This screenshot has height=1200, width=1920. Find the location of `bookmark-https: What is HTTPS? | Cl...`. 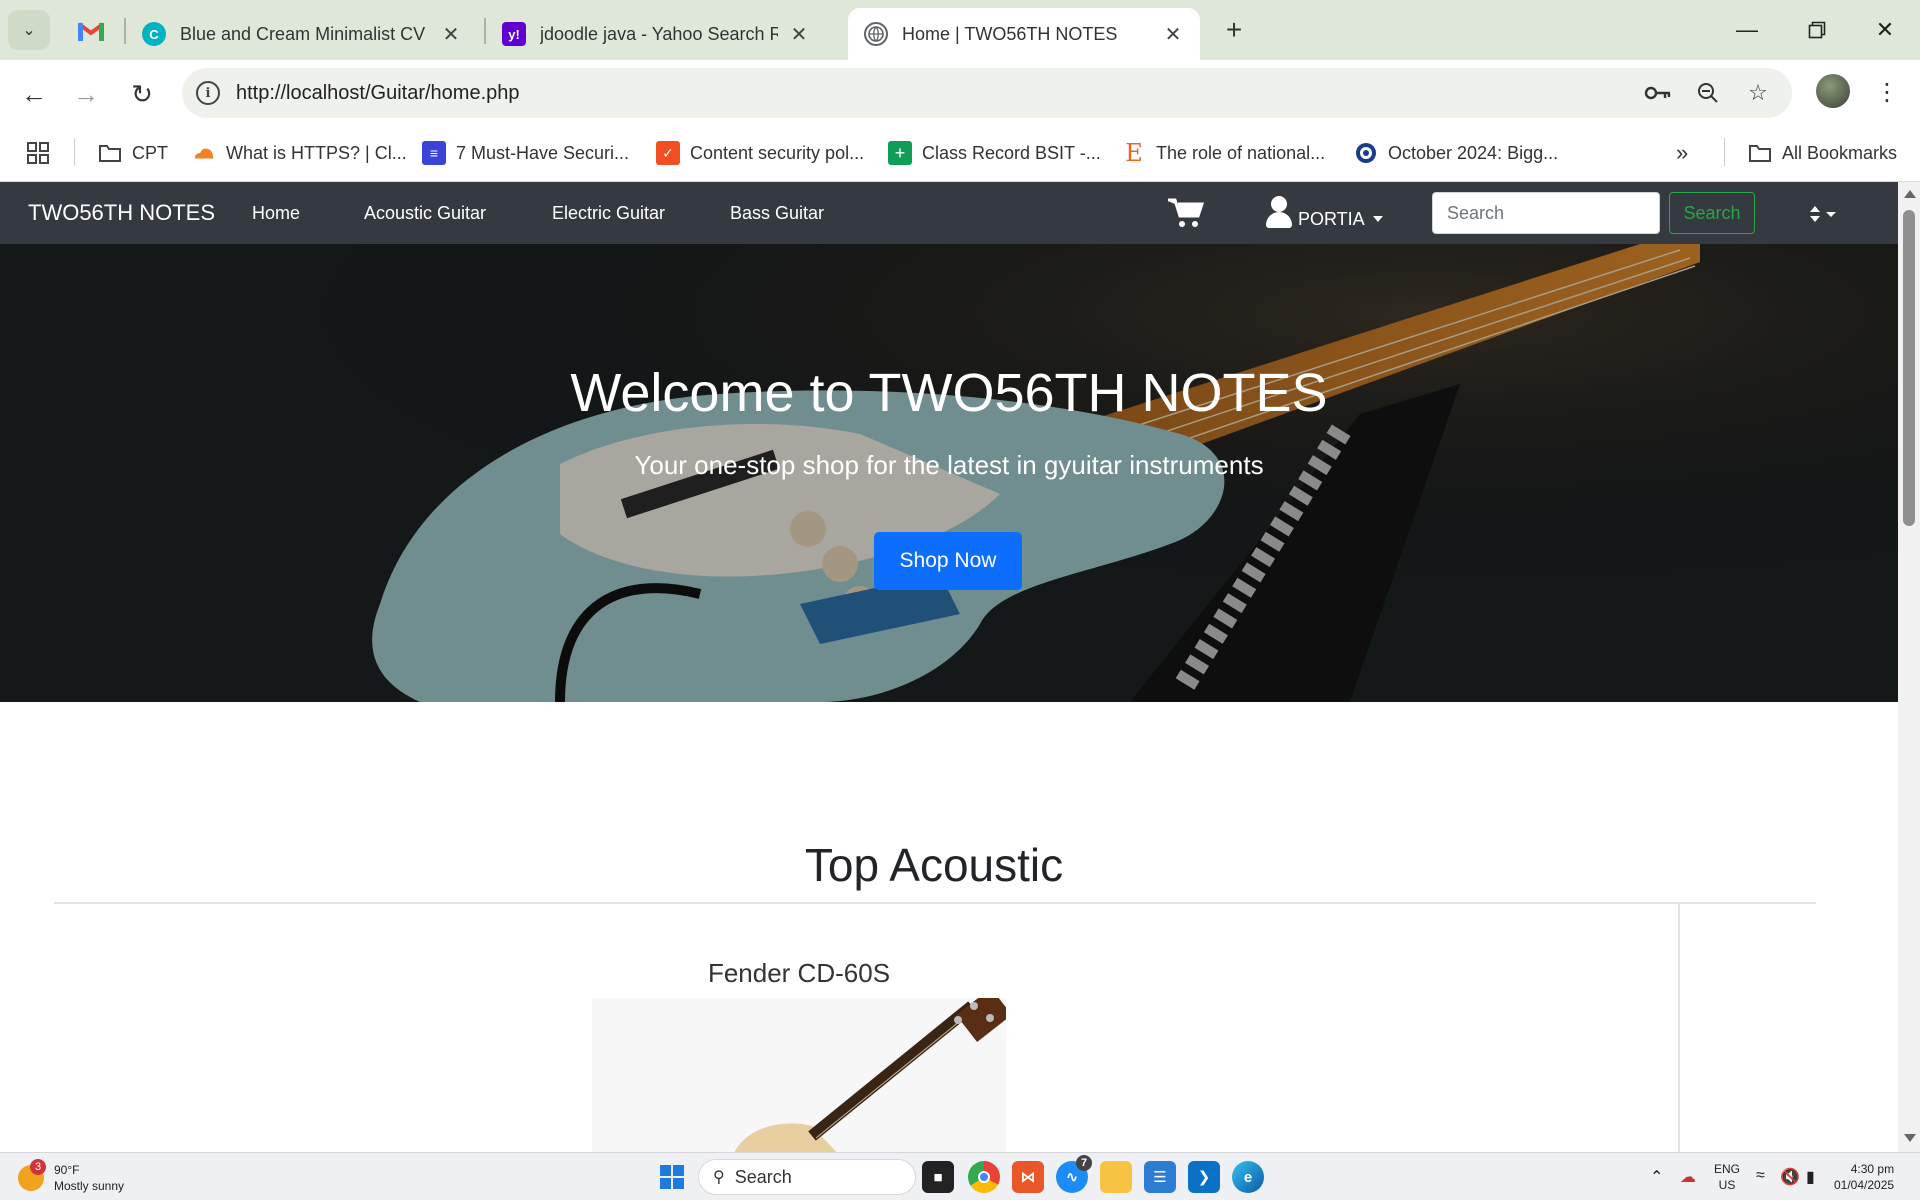

bookmark-https: What is HTTPS? | Cl... is located at coordinates (299, 153).